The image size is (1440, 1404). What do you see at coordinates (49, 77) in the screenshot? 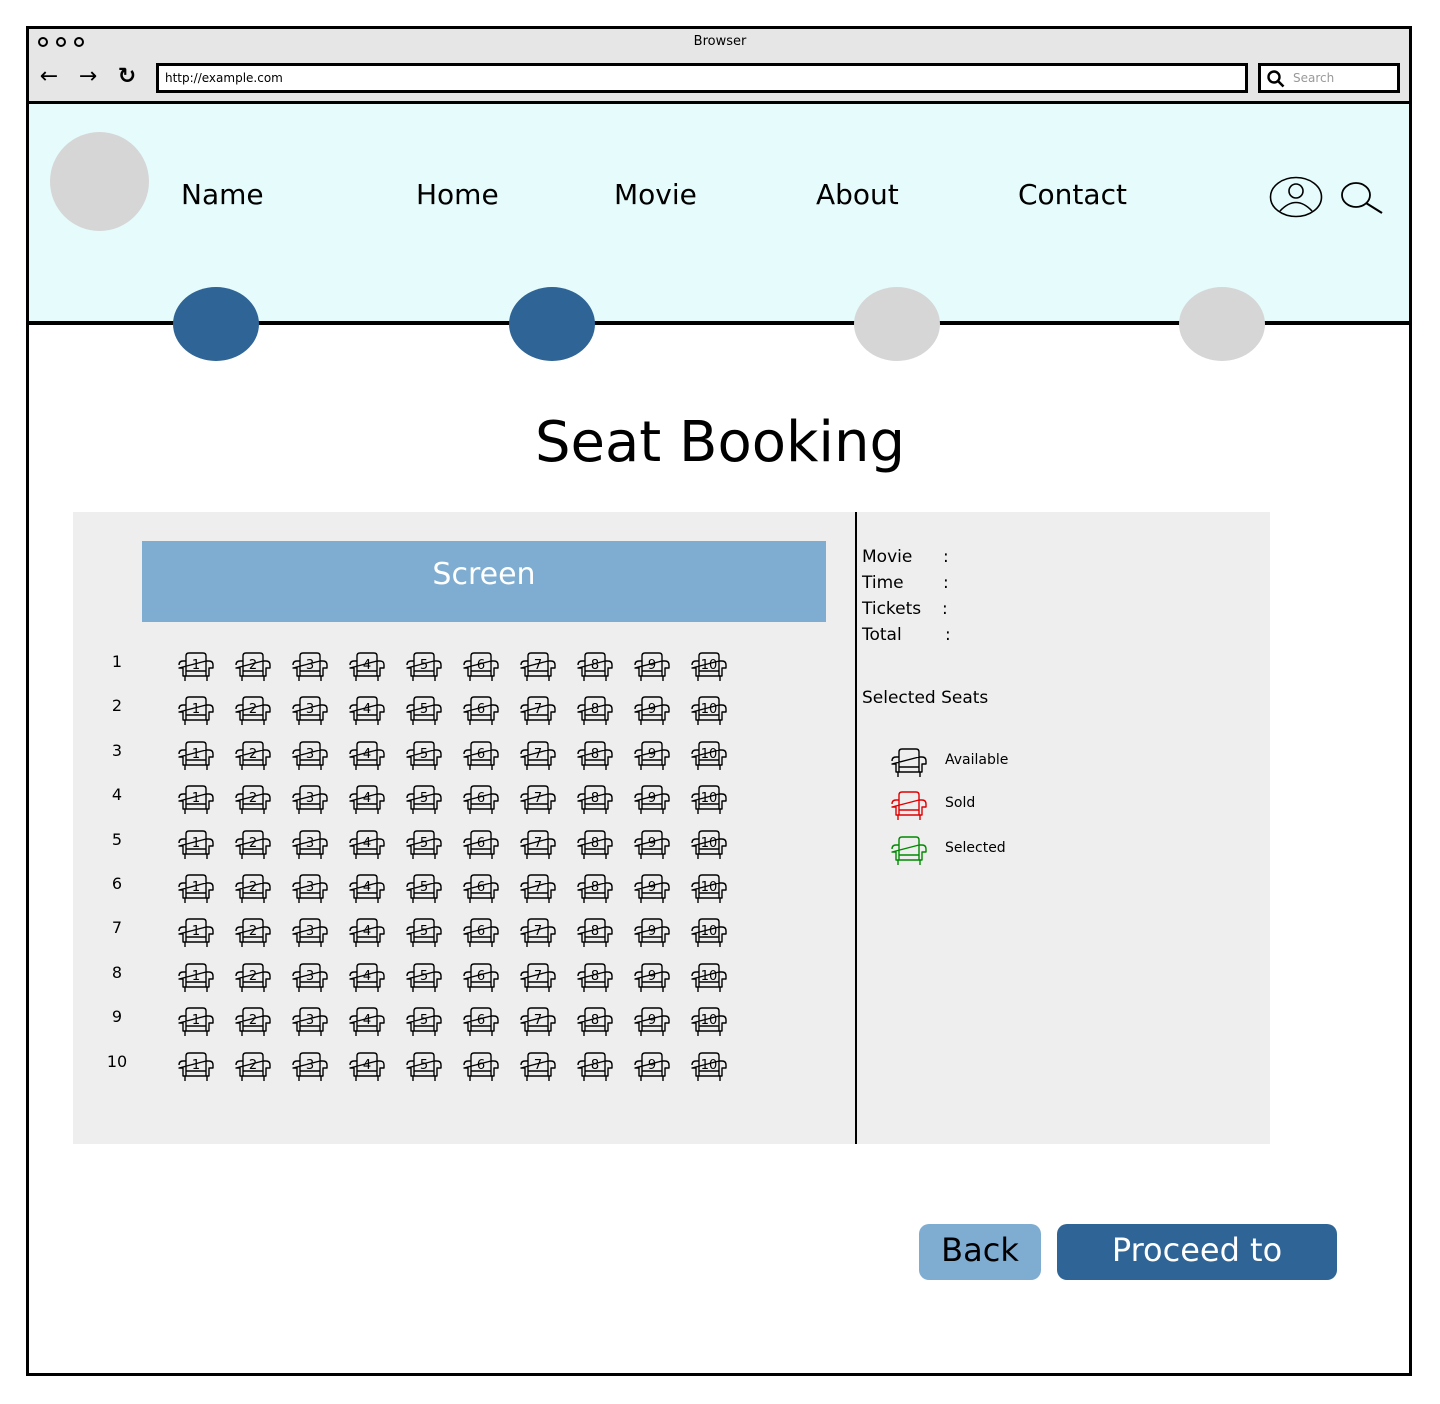
I see `back-arrow-icon: ←` at bounding box center [49, 77].